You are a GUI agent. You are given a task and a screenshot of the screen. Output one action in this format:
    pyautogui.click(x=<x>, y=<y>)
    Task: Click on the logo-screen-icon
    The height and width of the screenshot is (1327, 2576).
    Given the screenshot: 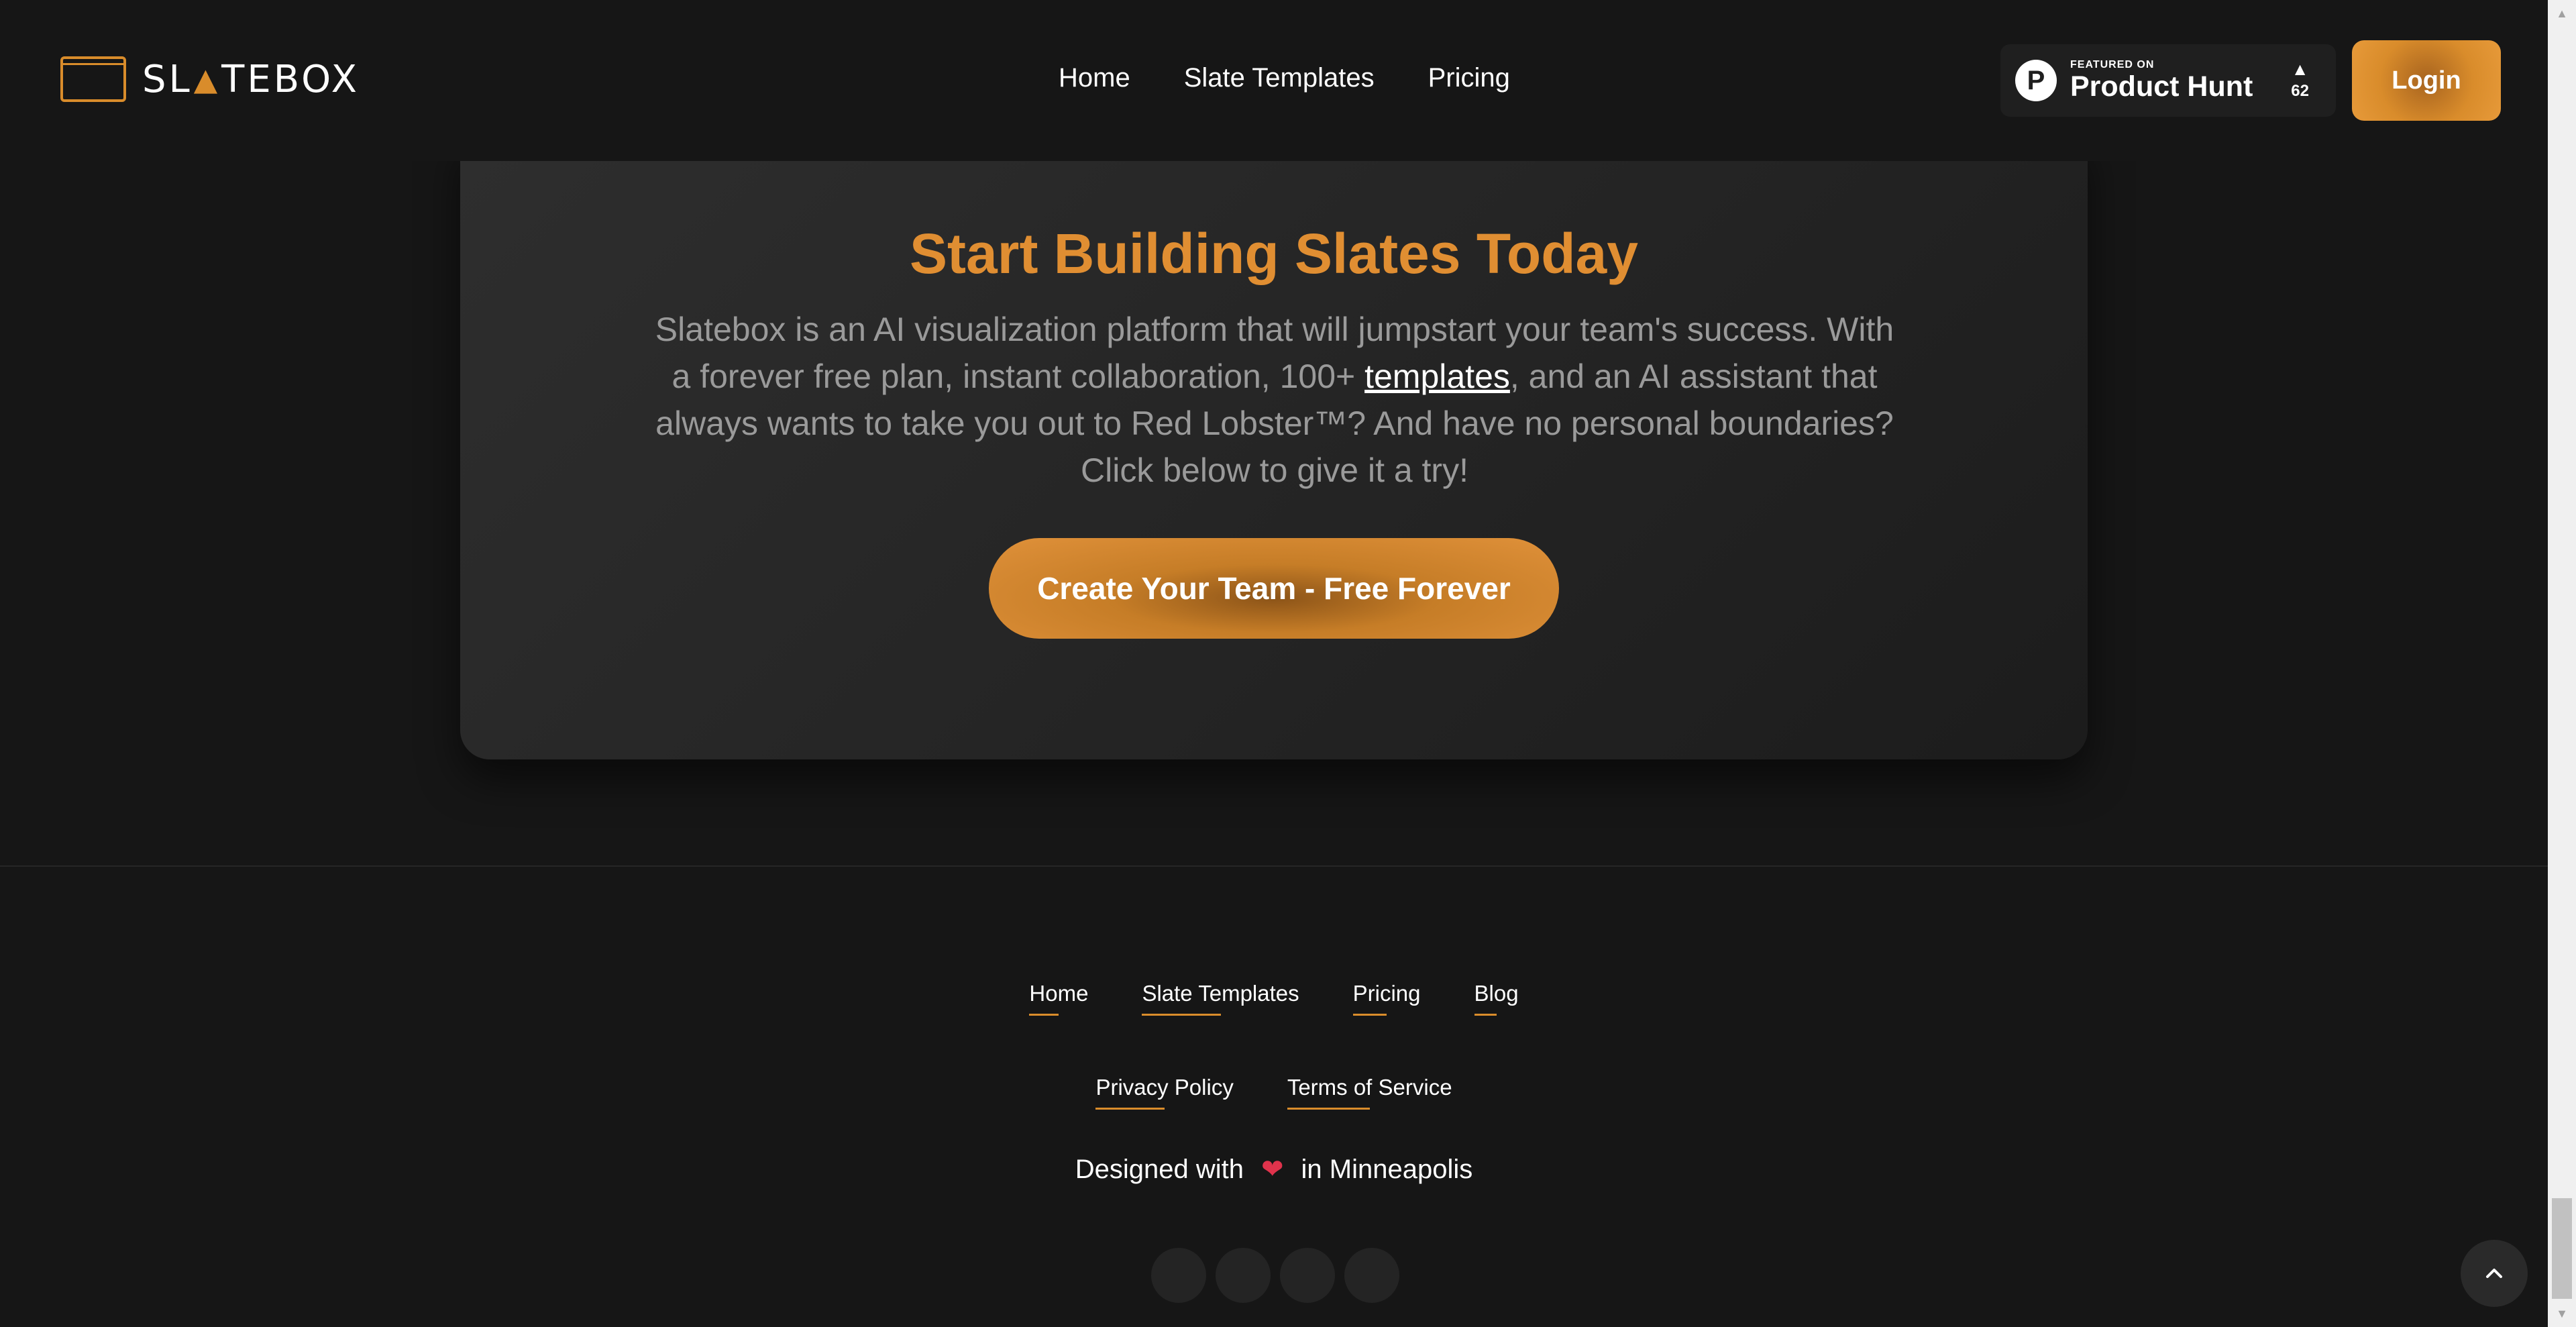 What is the action you would take?
    pyautogui.click(x=93, y=79)
    